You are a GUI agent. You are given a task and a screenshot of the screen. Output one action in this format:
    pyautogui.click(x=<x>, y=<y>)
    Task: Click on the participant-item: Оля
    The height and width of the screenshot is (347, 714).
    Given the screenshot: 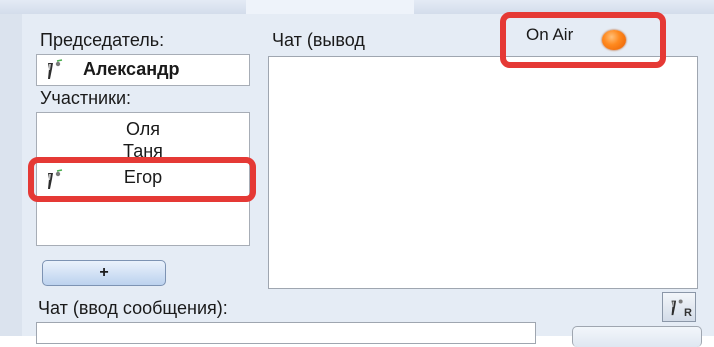 What is the action you would take?
    pyautogui.click(x=143, y=129)
    